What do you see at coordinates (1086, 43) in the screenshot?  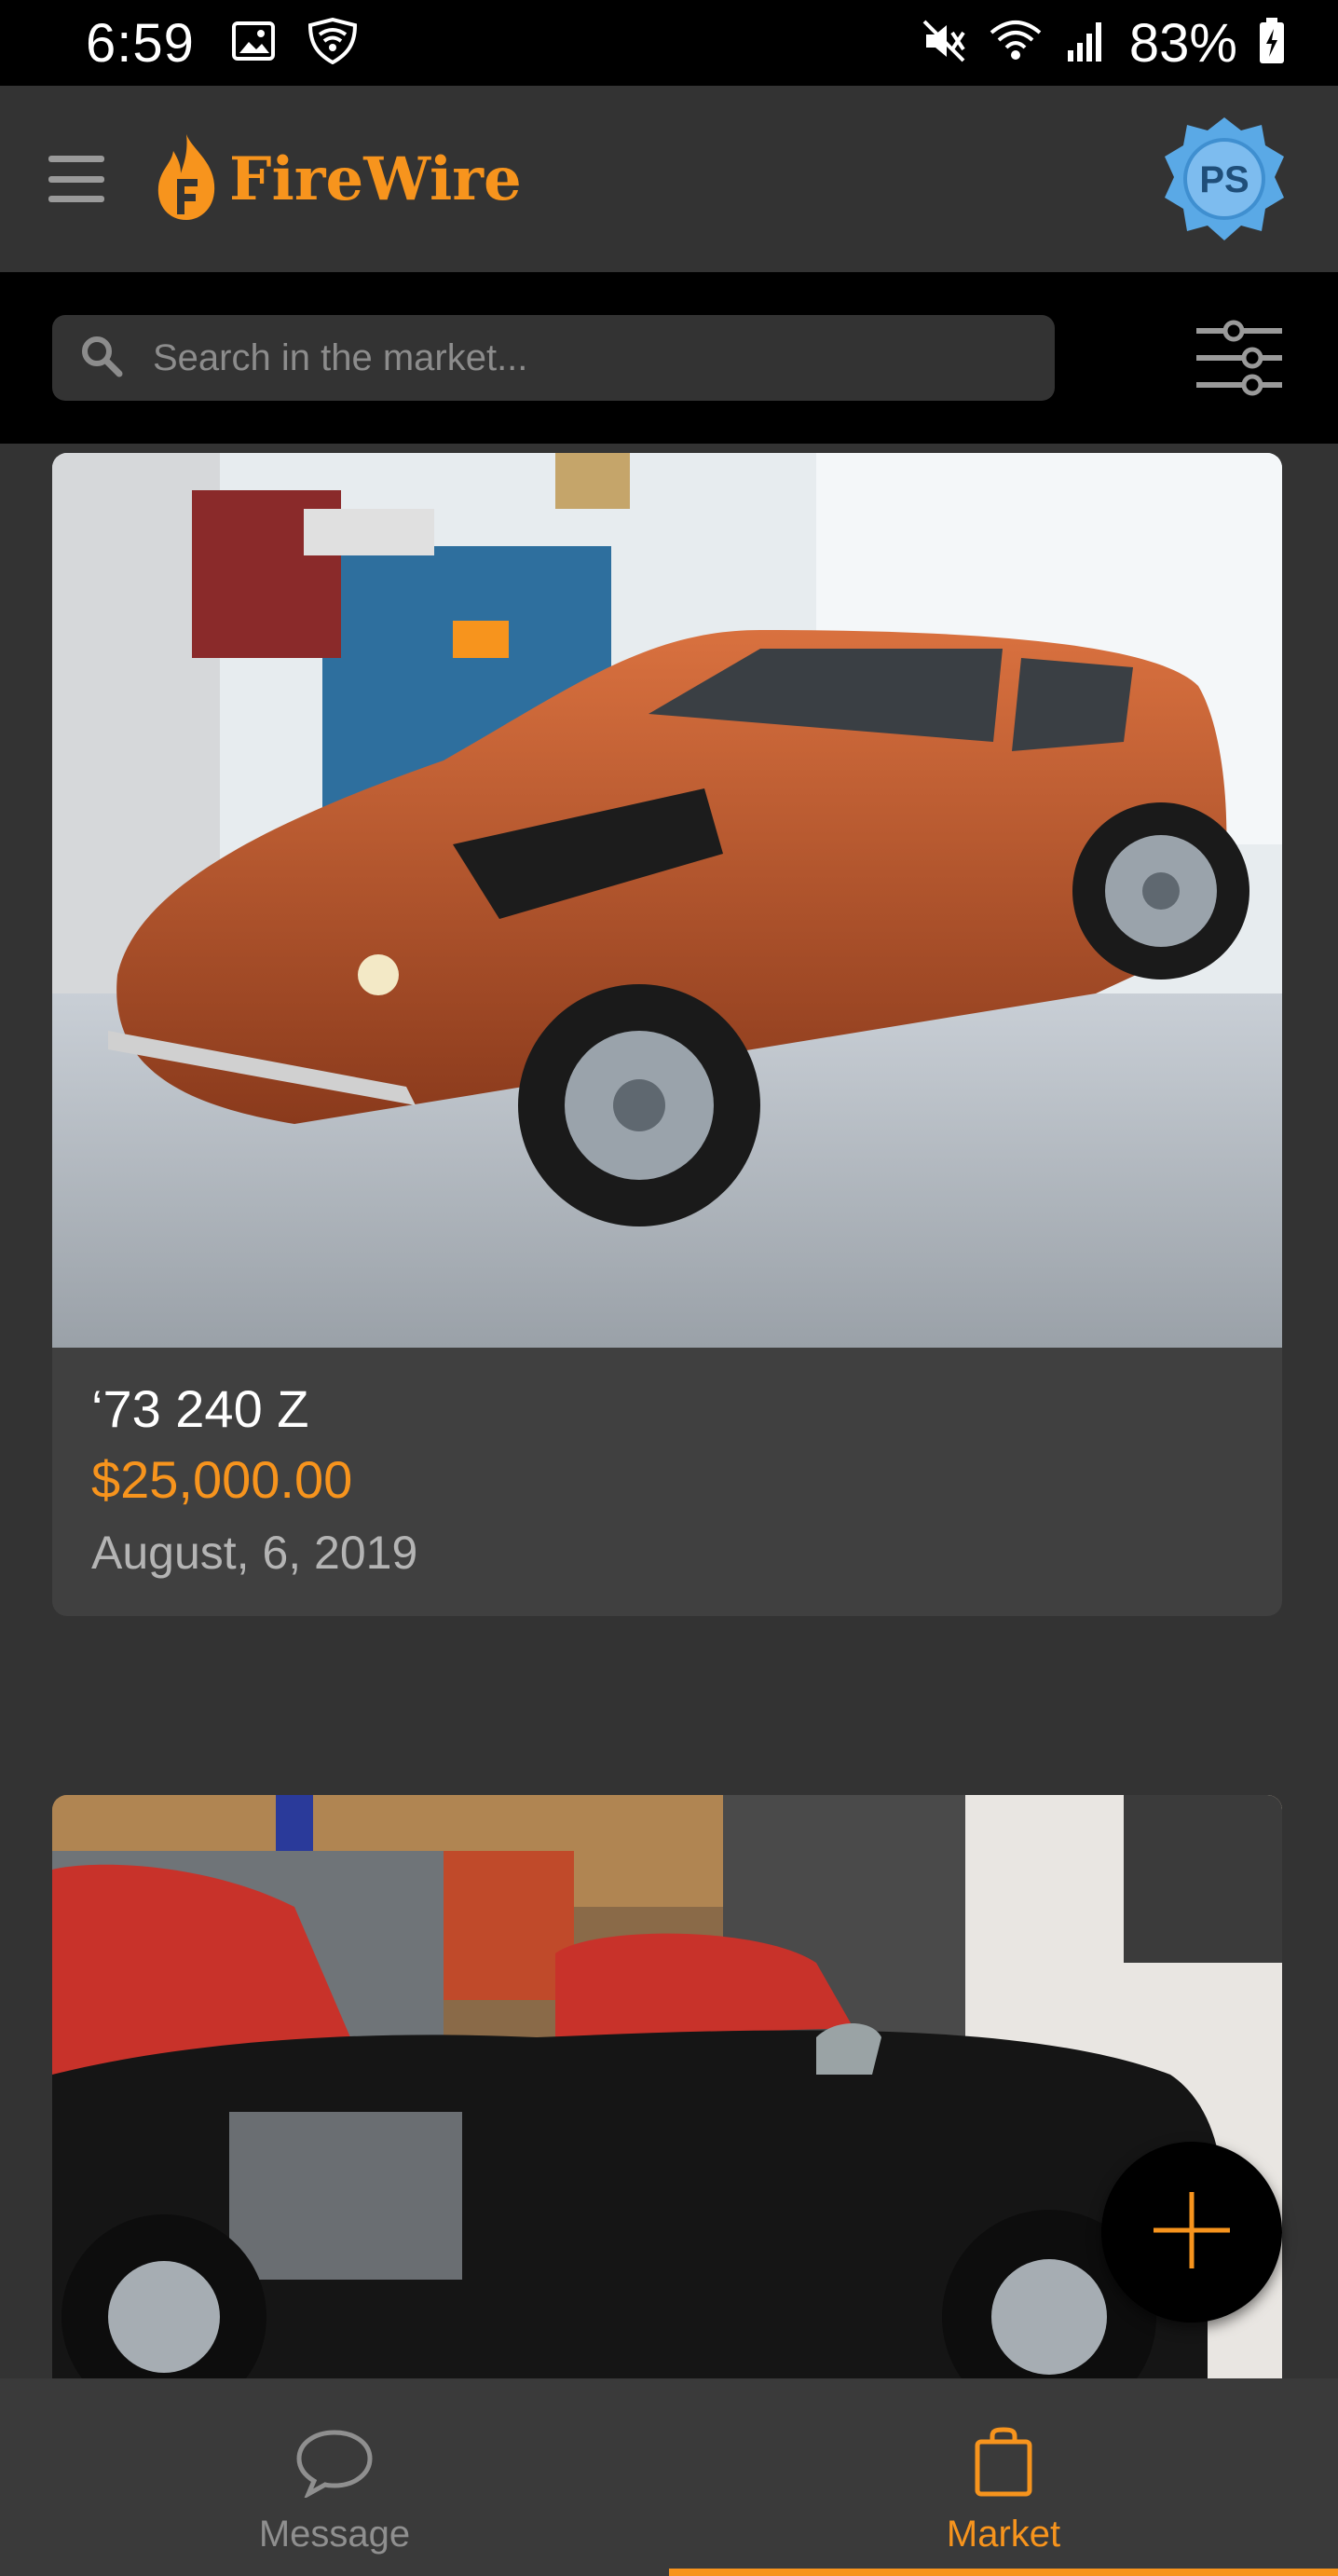 I see `signal-icon` at bounding box center [1086, 43].